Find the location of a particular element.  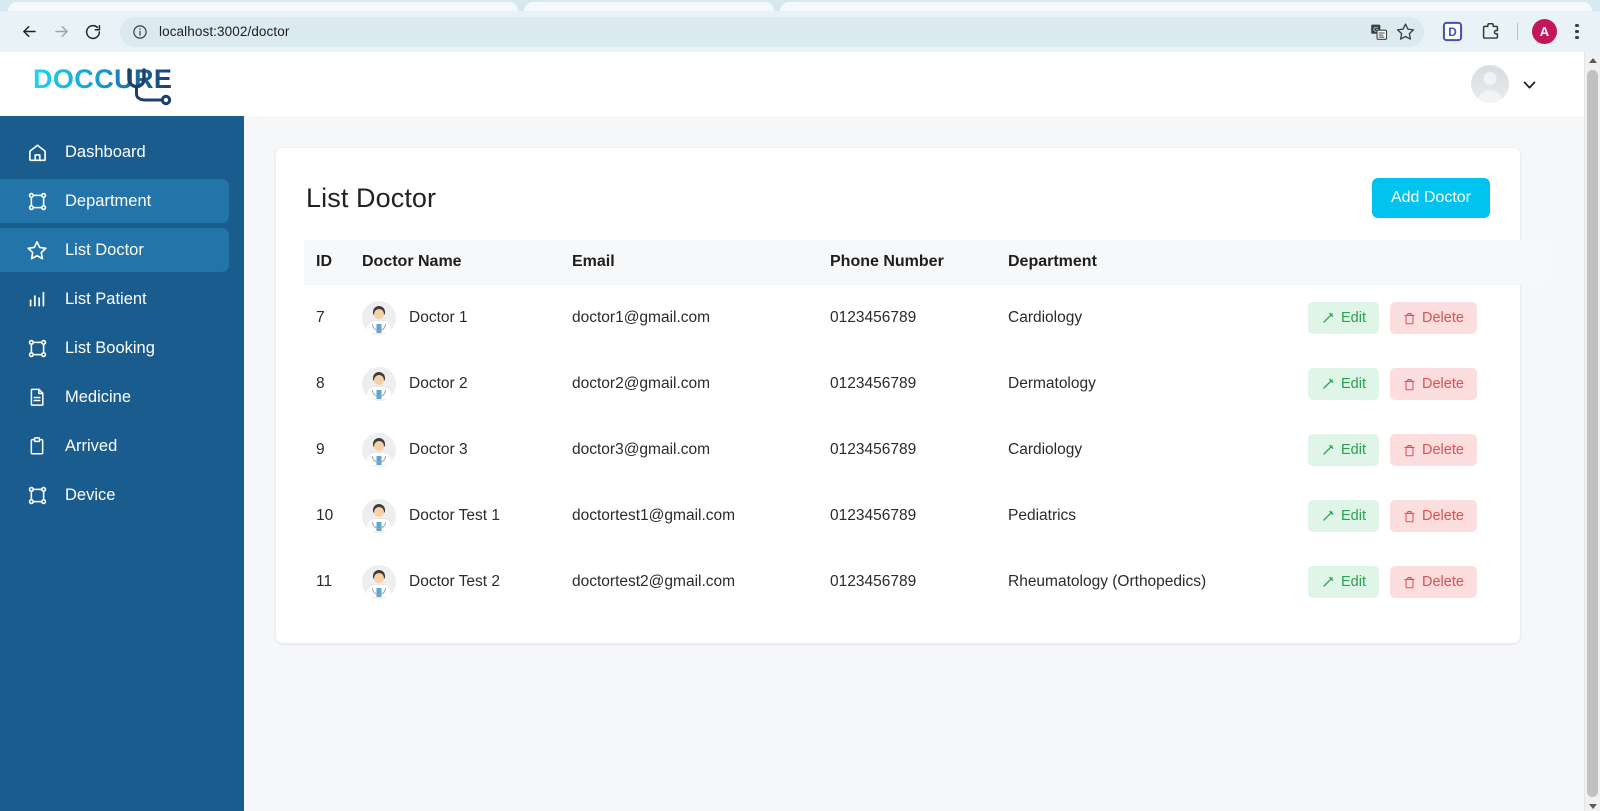

page-title: List Doctor is located at coordinates (371, 197).